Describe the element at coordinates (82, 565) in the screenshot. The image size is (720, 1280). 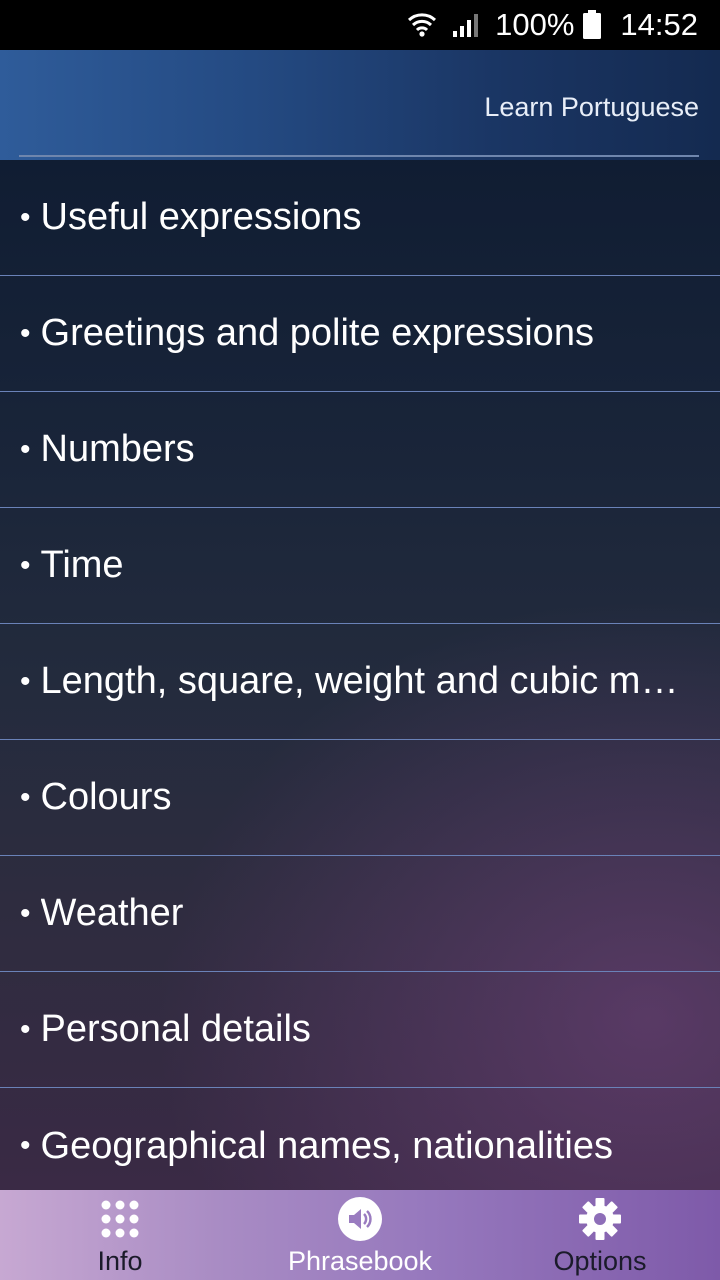
I see `list-item-label: Time` at that location.